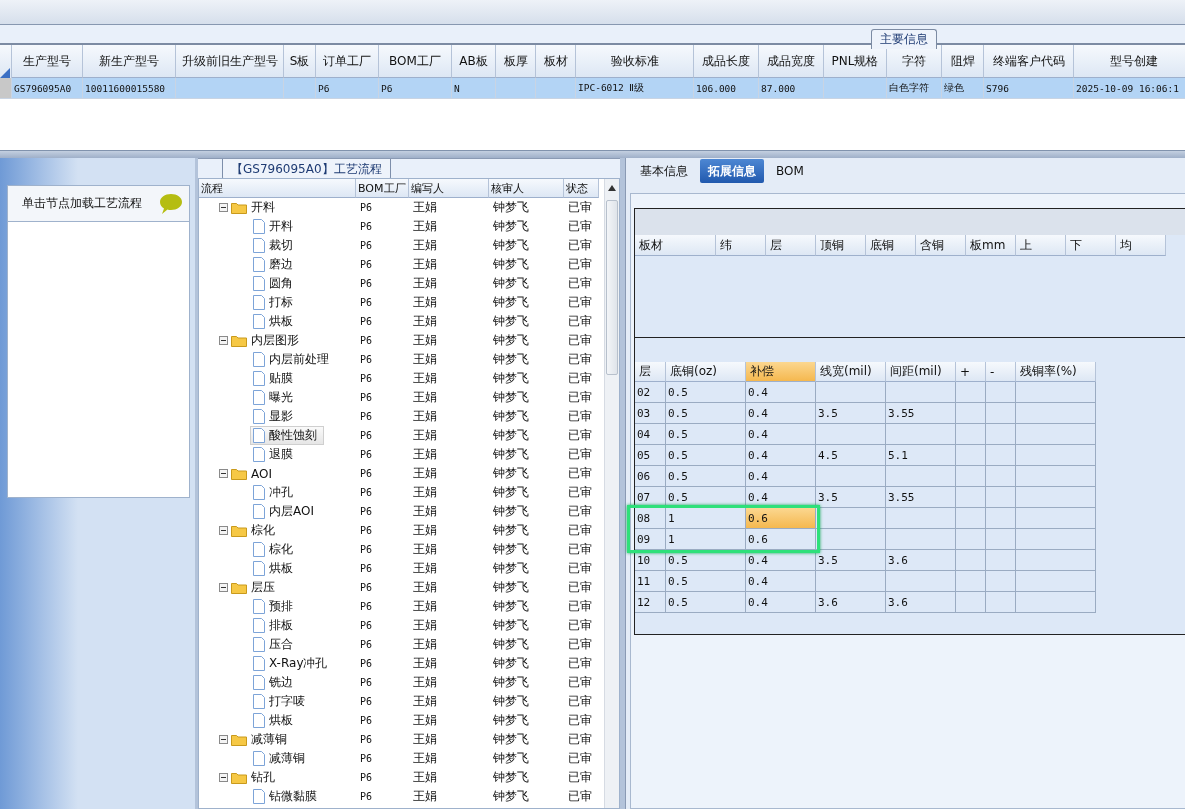 The height and width of the screenshot is (809, 1185). Describe the element at coordinates (921, 372) in the screenshot. I see `column-header: 间距(mil)` at that location.